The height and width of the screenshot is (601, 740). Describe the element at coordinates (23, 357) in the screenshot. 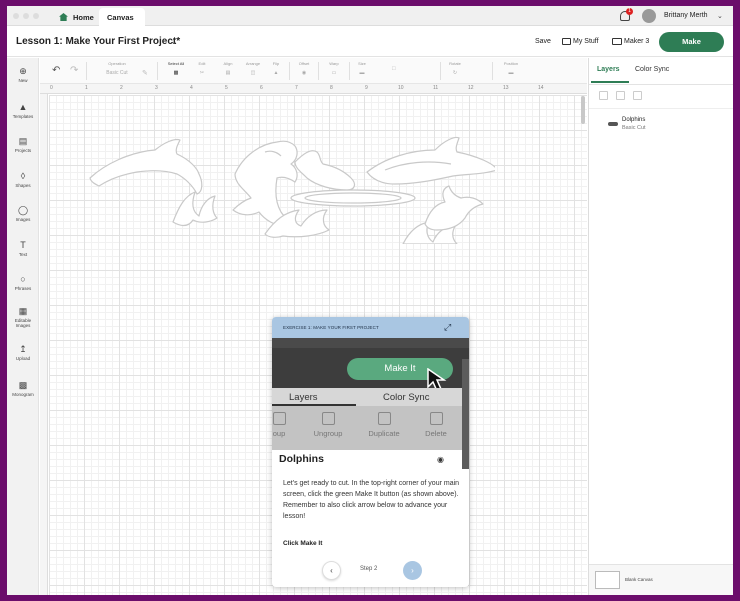

I see `sidebar-item-upload: ↥ Upload` at that location.